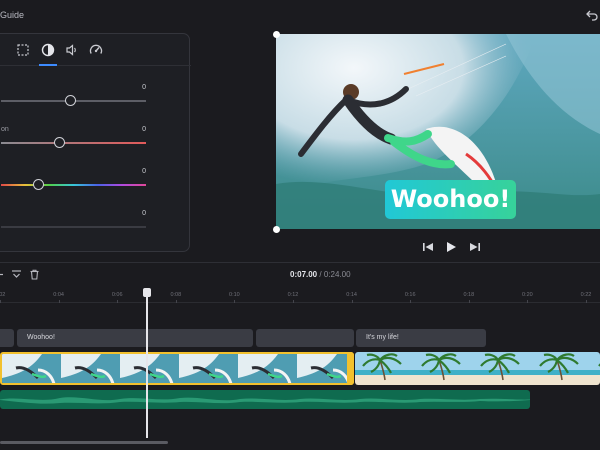  I want to click on saturation-track, so click(73, 143).